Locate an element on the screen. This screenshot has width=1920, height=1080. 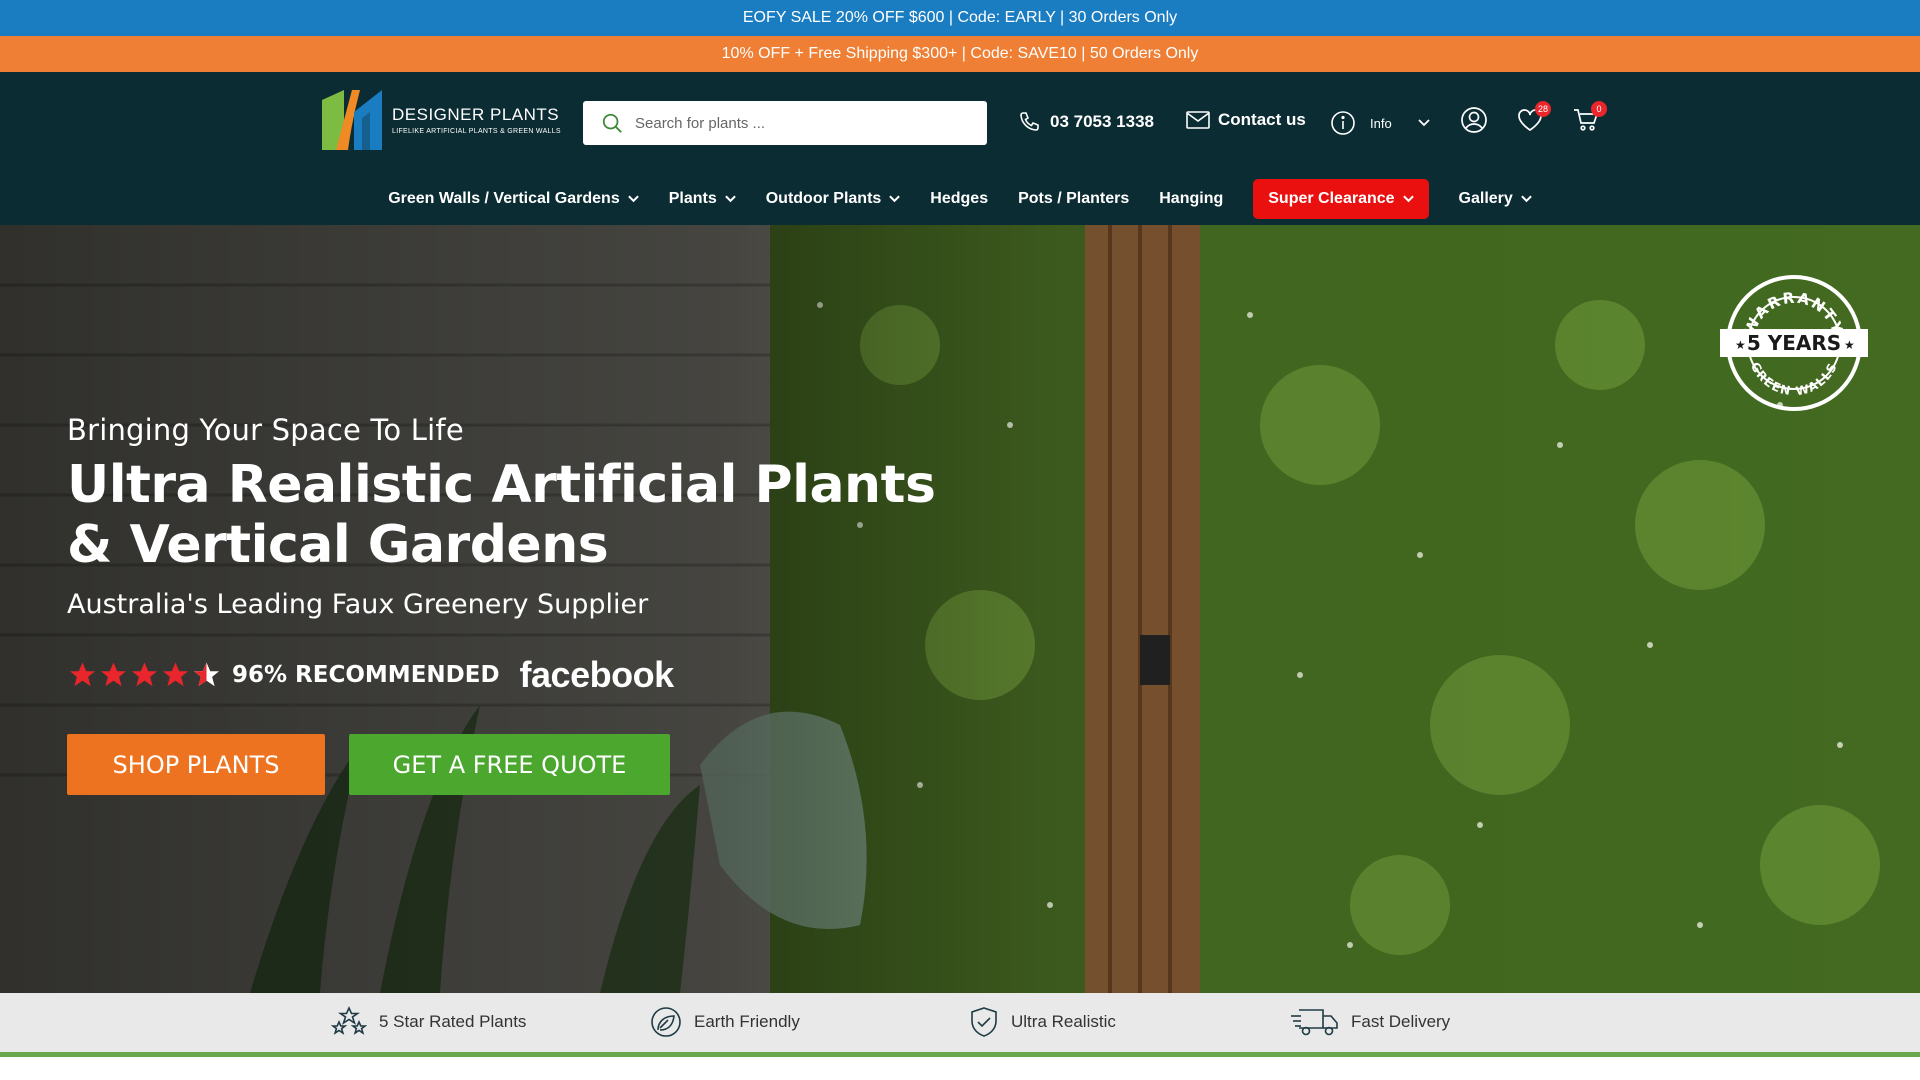
facebook-rating: 96% RECOMMENDED facebook is located at coordinates (501, 675).